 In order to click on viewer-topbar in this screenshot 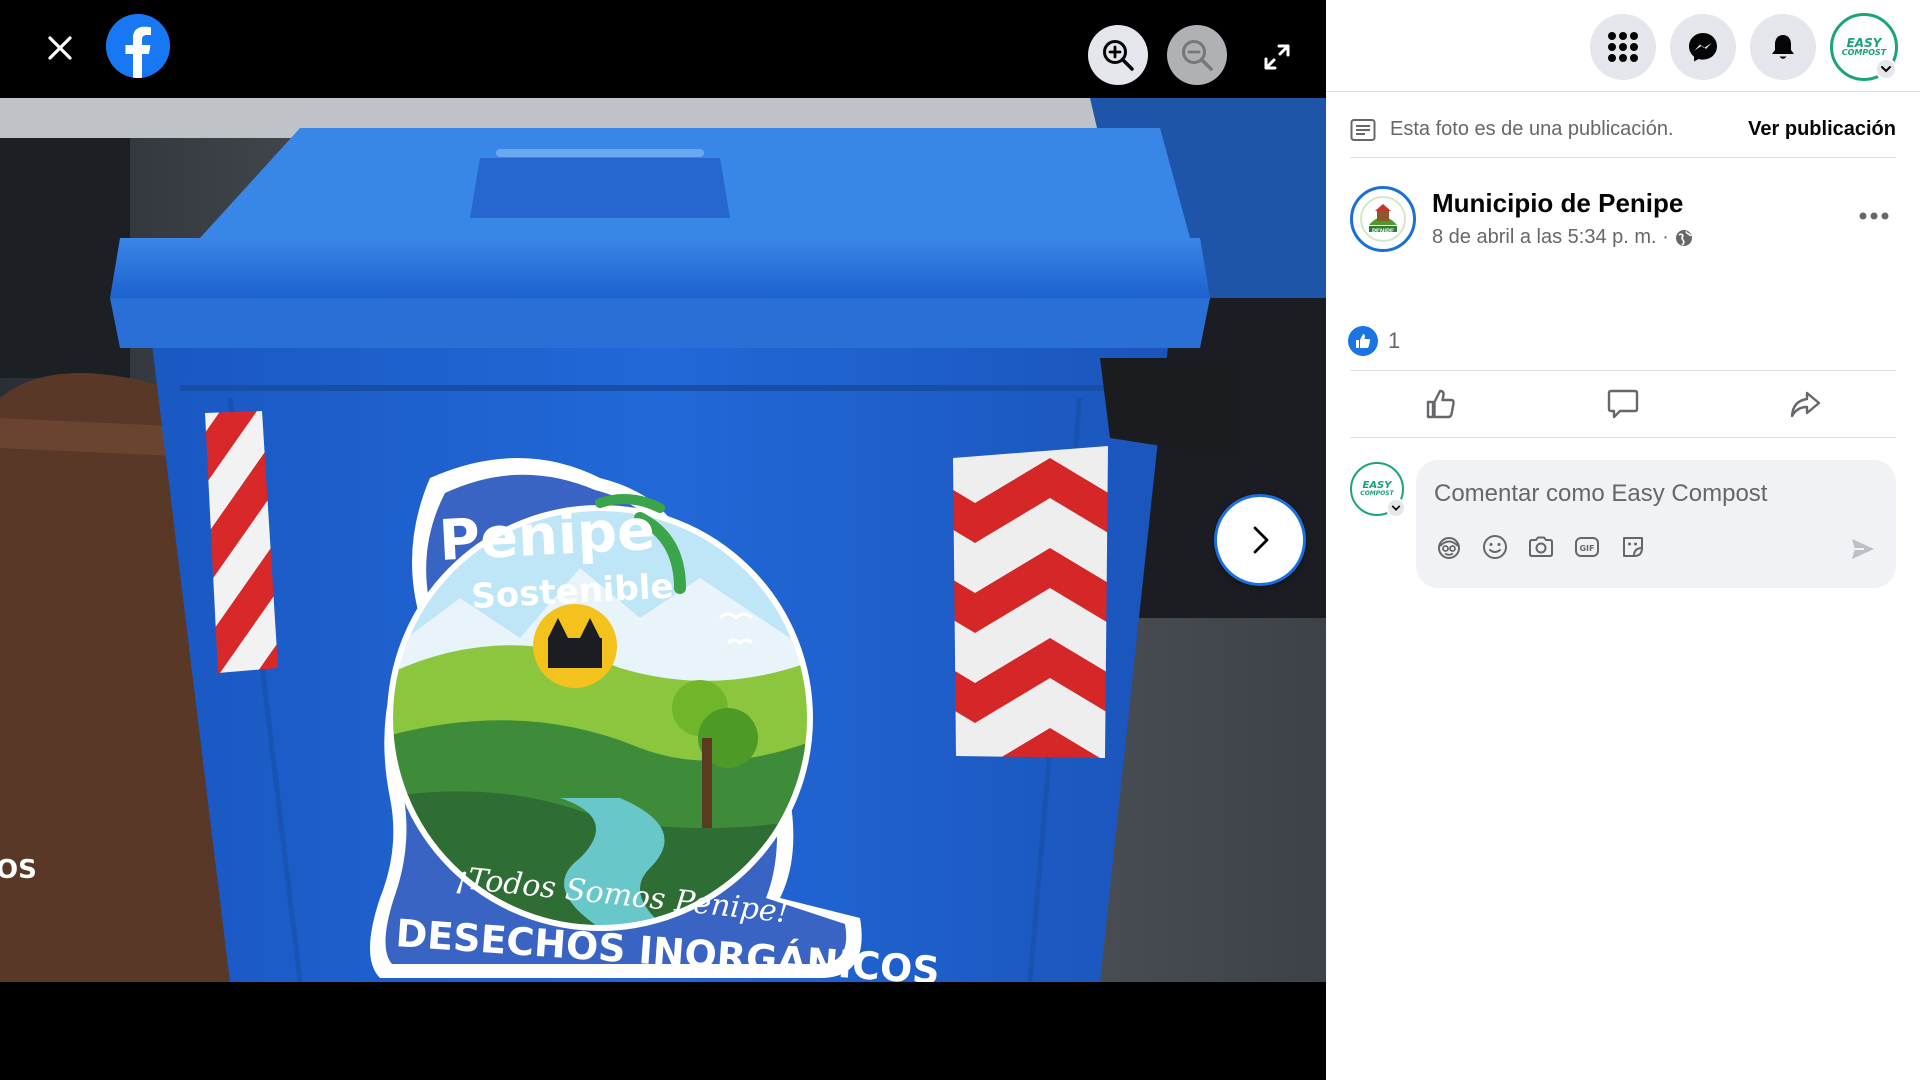, I will do `click(663, 49)`.